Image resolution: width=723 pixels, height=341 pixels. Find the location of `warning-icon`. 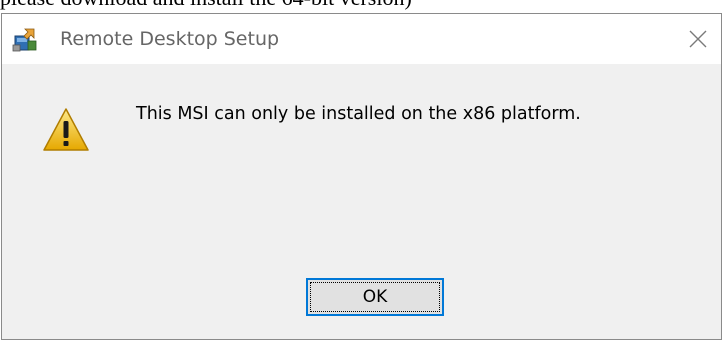

warning-icon is located at coordinates (66, 130).